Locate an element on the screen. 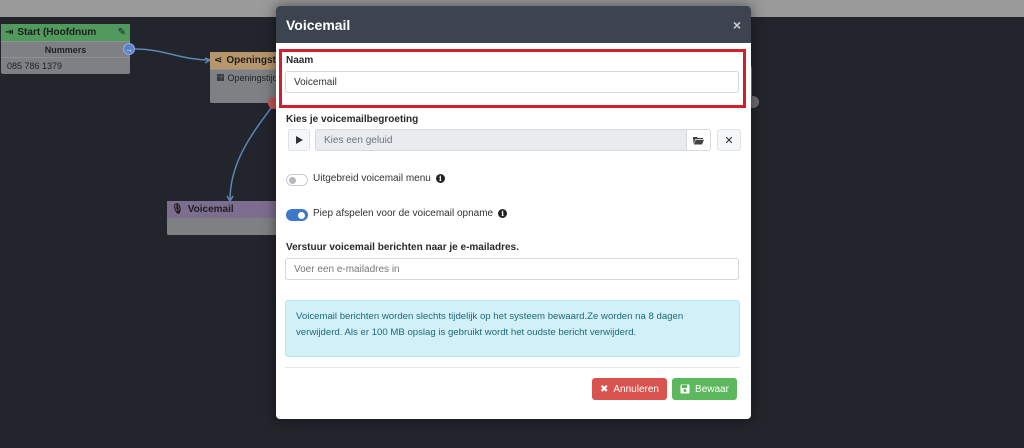 The image size is (1024, 448). play-button is located at coordinates (299, 140).